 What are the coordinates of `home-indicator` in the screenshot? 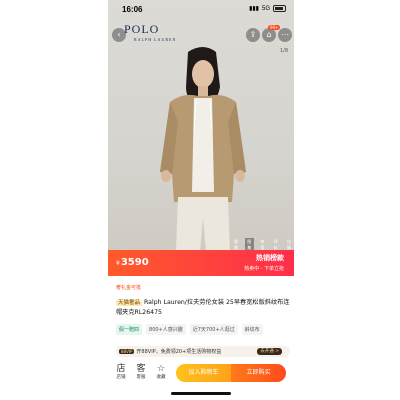 It's located at (201, 393).